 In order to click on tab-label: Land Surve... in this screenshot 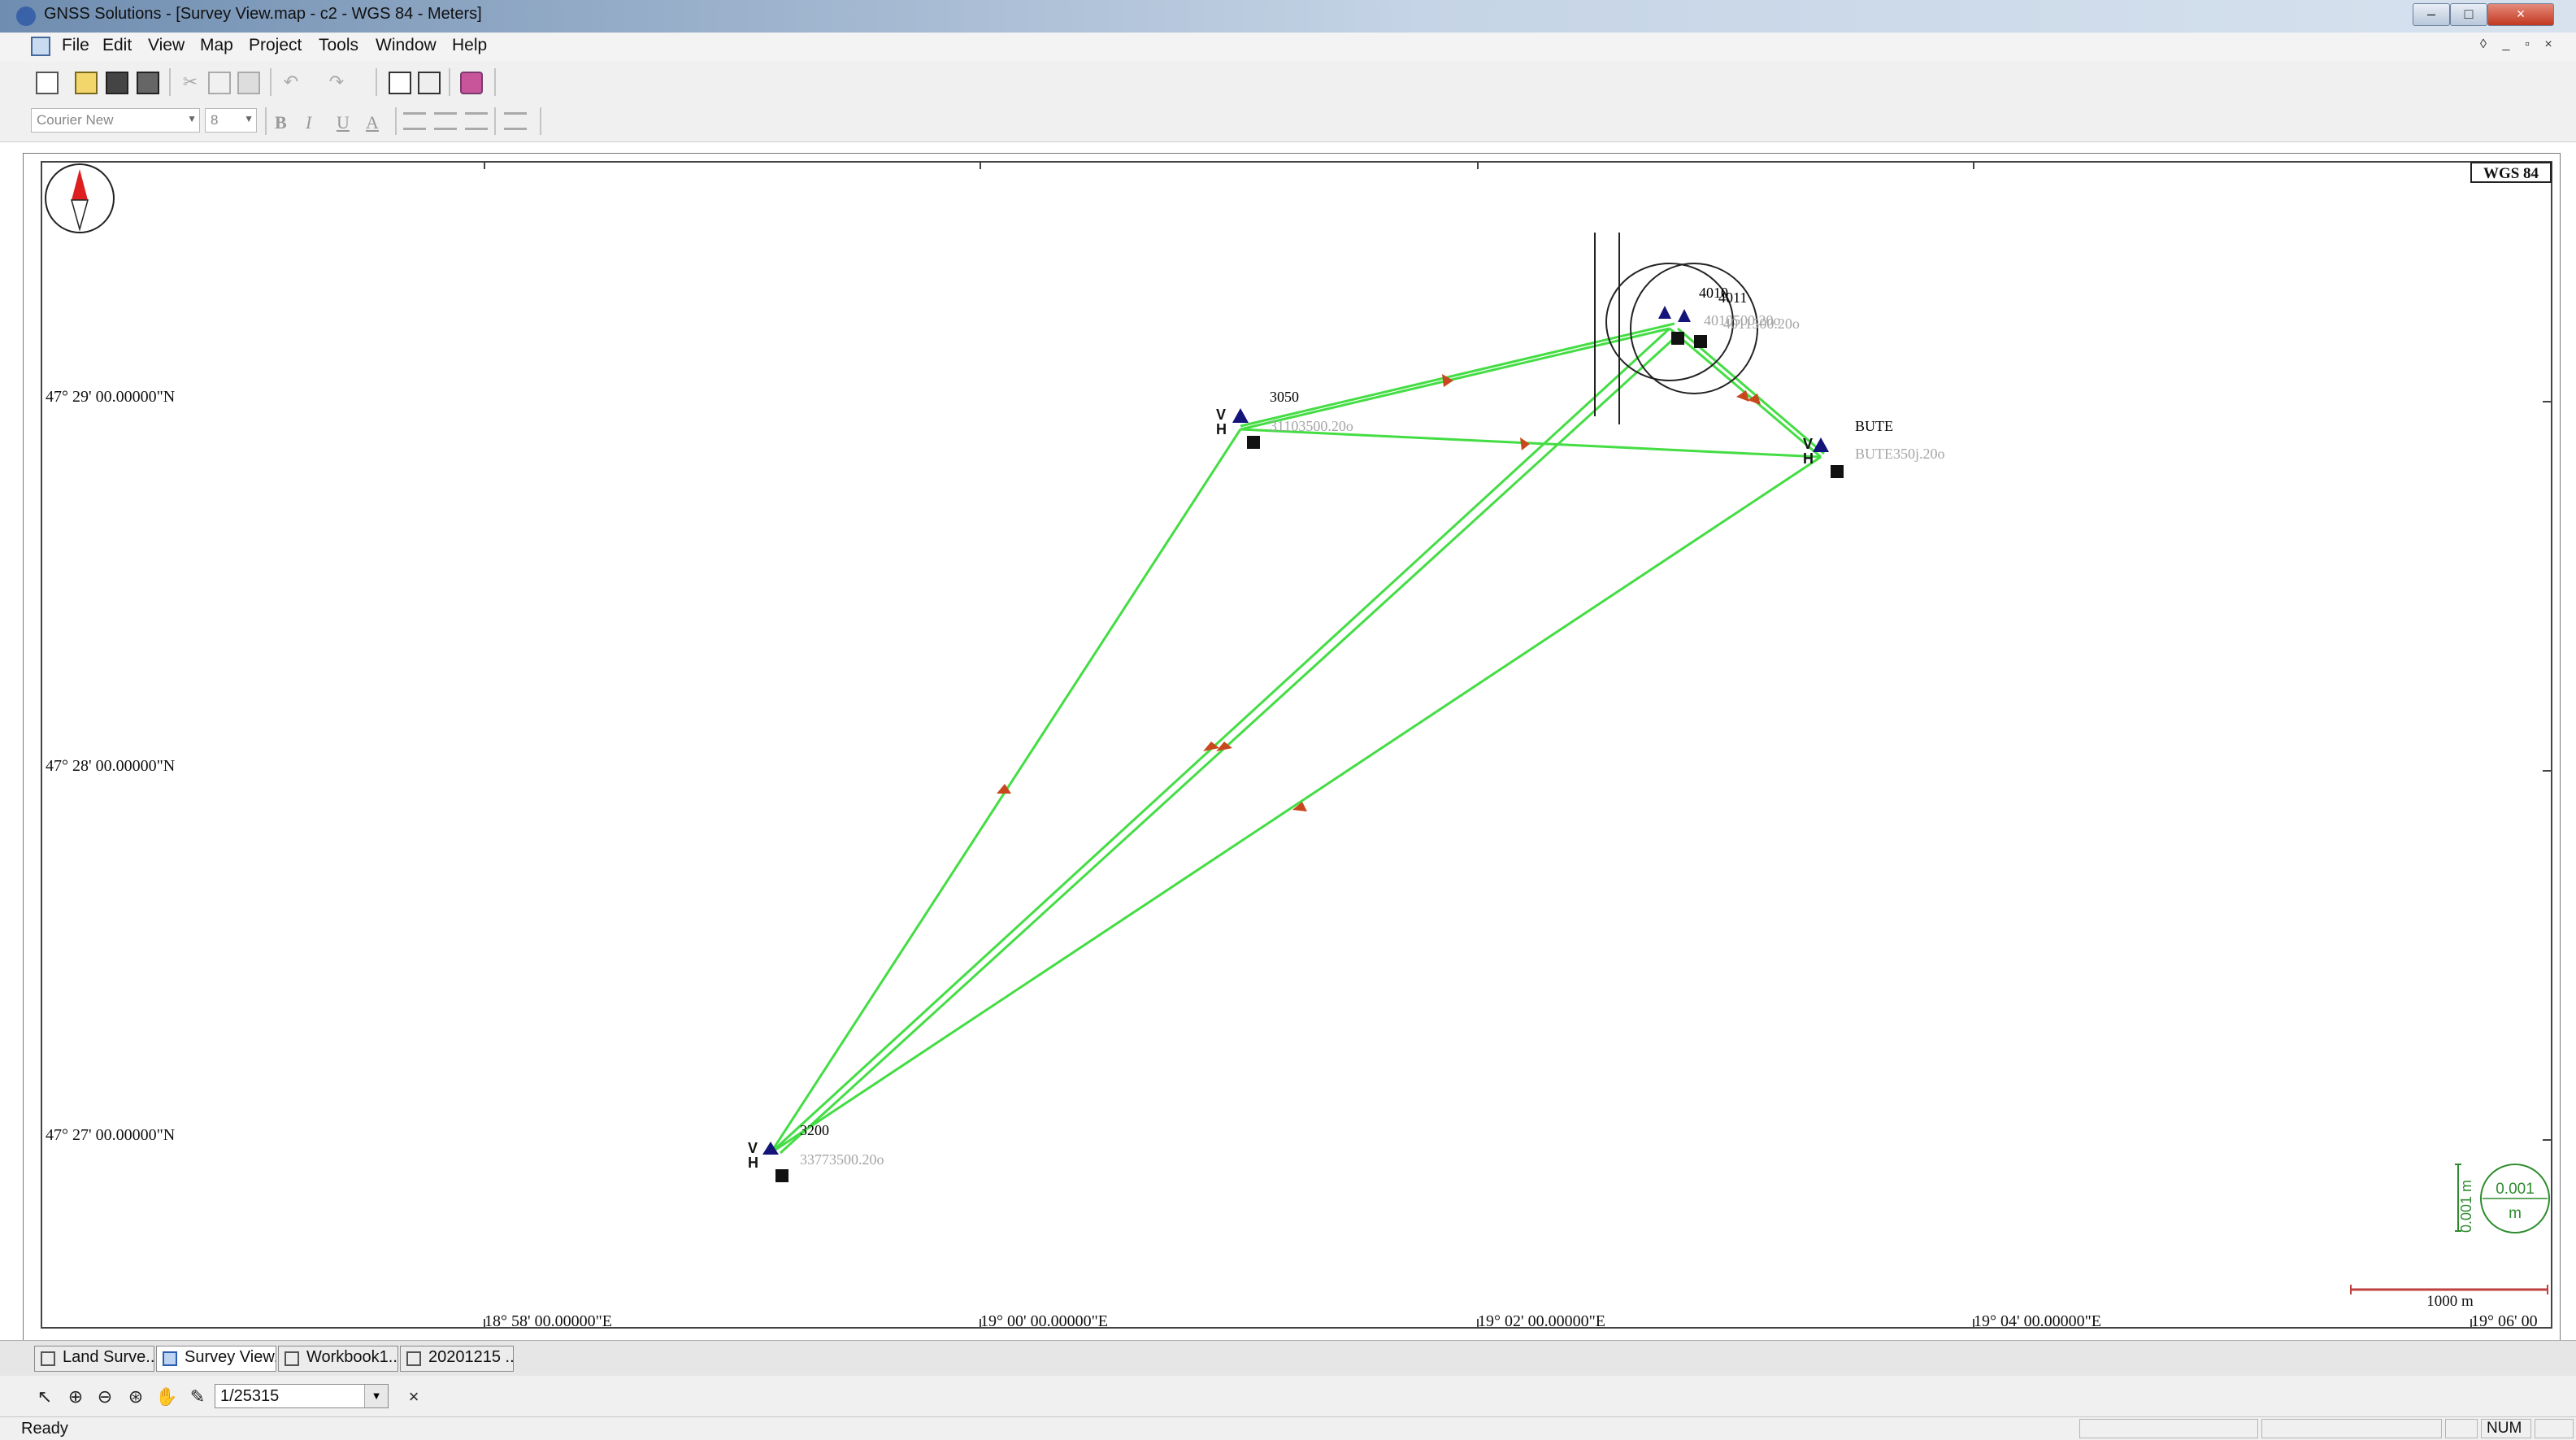, I will do `click(108, 1357)`.